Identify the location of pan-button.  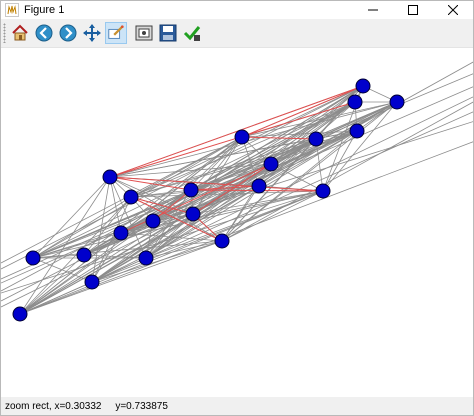
(92, 33).